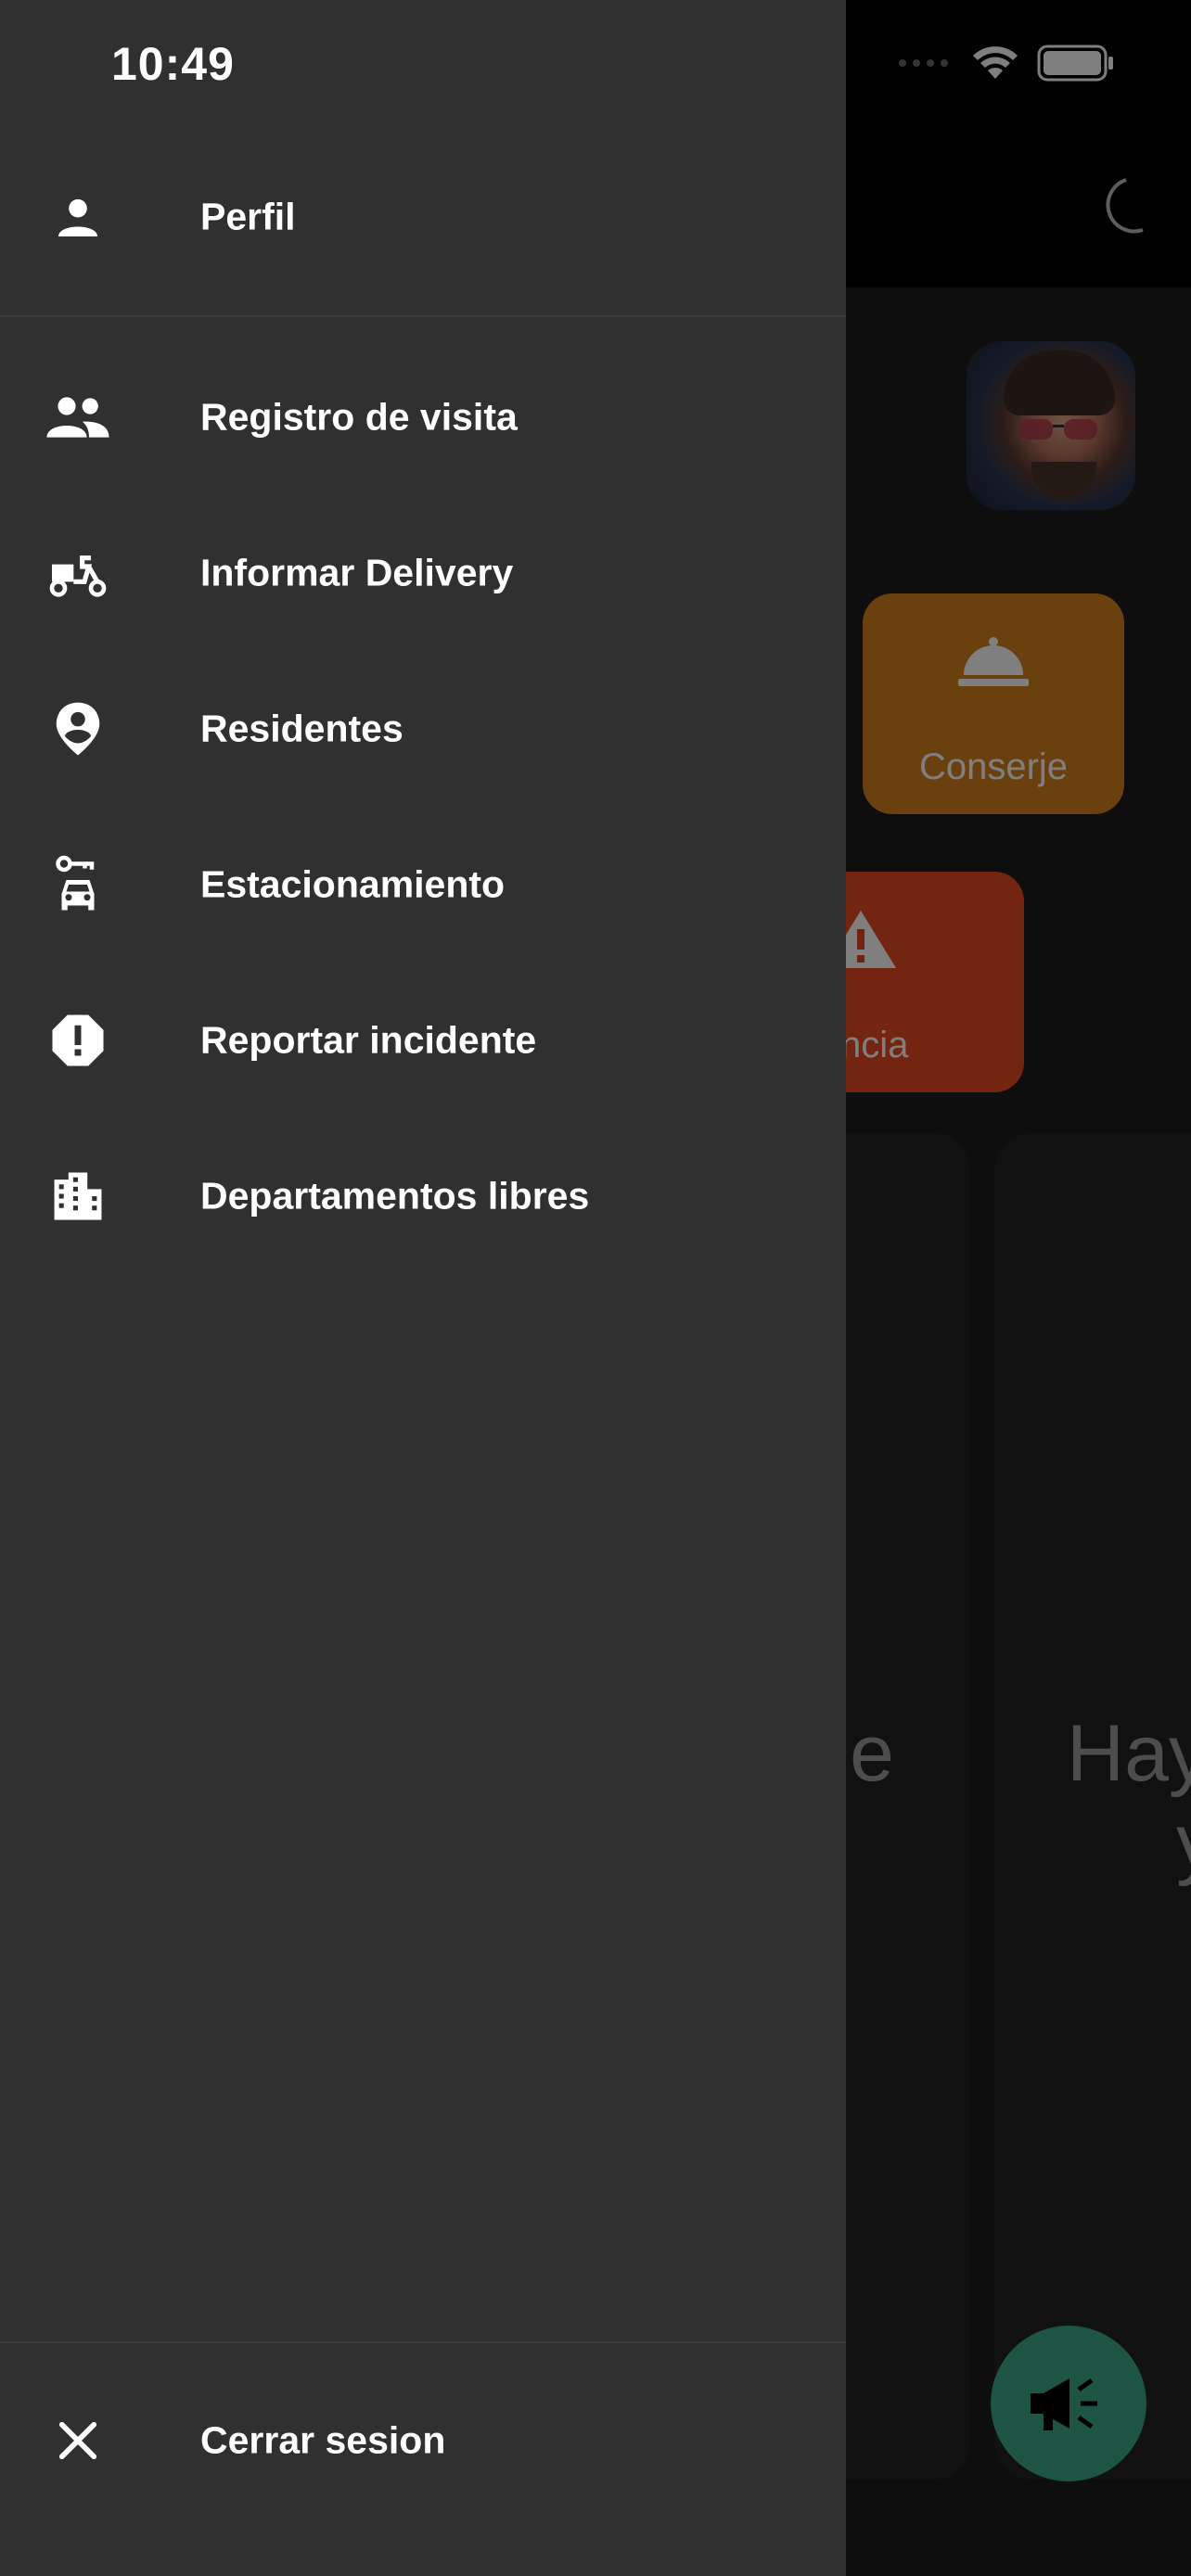  I want to click on drawer-item-label: Residentes, so click(301, 729).